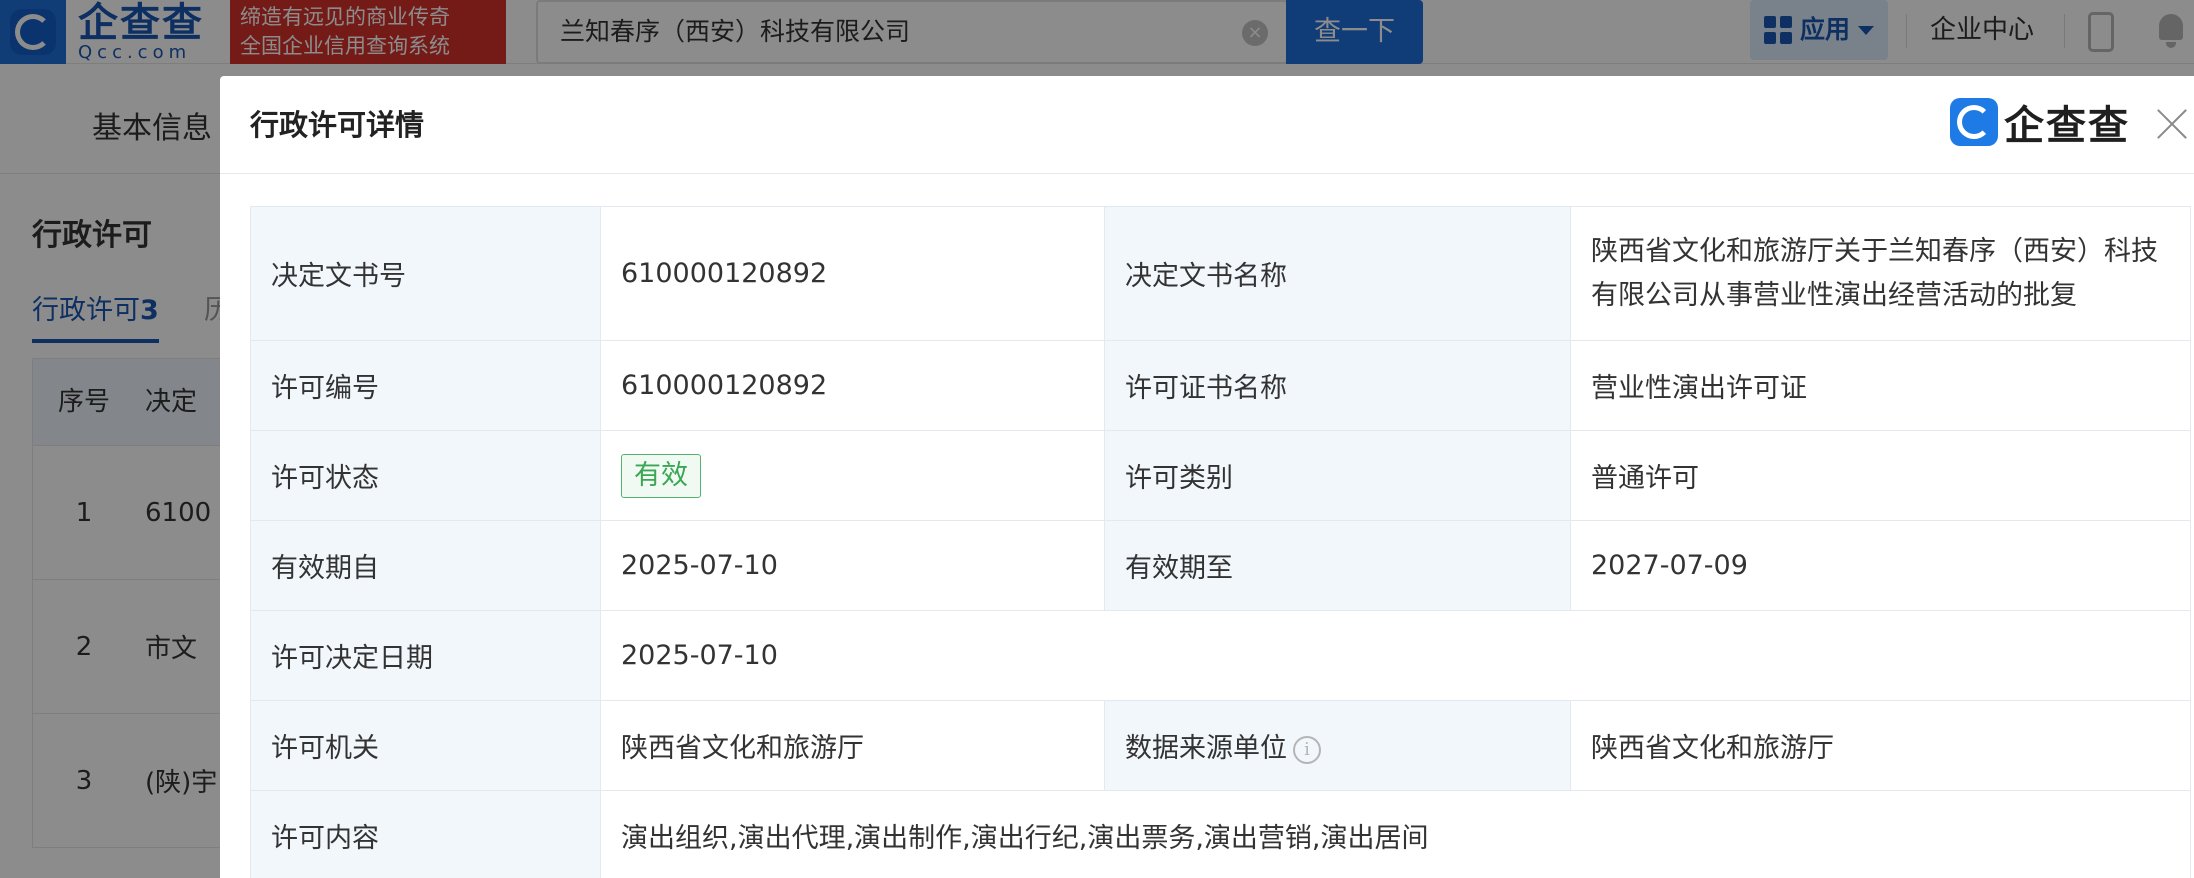 The width and height of the screenshot is (2194, 878). I want to click on decision-no-value: 610000120892, so click(852, 273).